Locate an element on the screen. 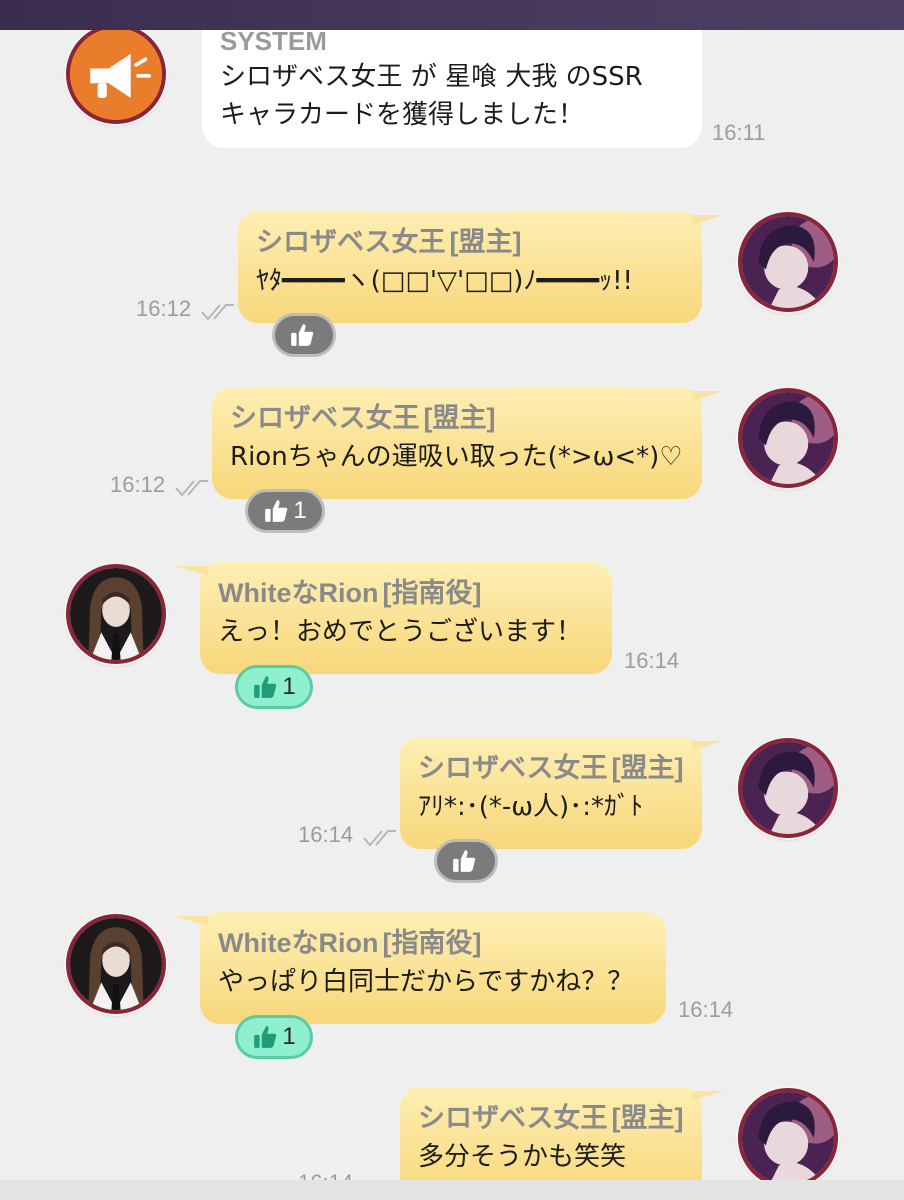 This screenshot has height=1200, width=904. message-bubble: シロザベス女王 [盟主] 多分そうかも笑笑 is located at coordinates (562, 1133).